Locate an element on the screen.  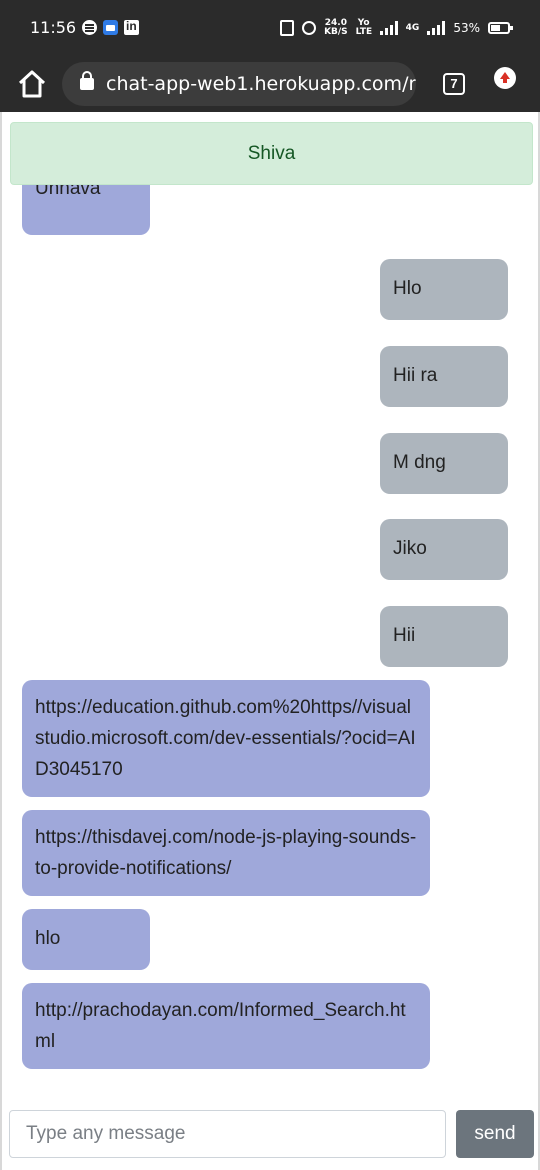
home-icon is located at coordinates (32, 84).